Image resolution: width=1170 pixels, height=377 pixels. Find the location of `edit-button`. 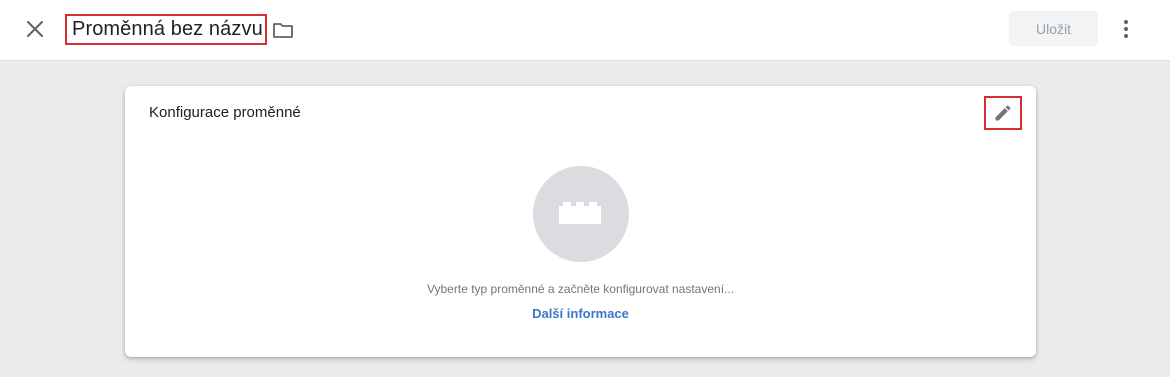

edit-button is located at coordinates (1003, 113).